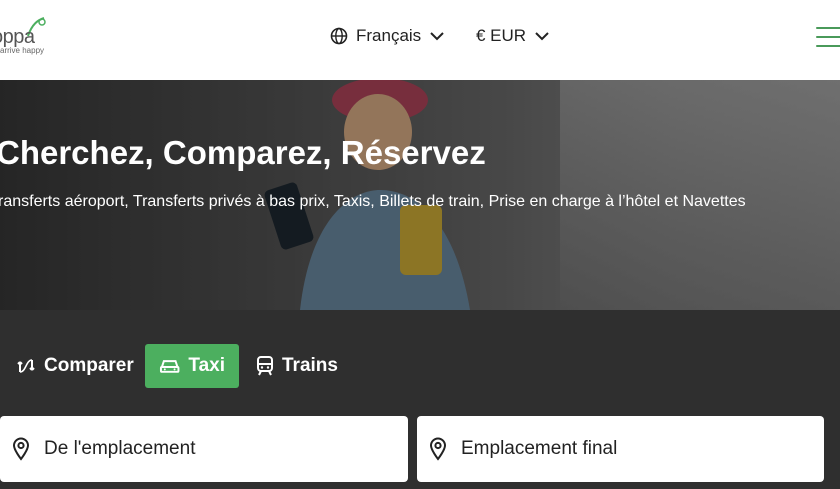 This screenshot has height=489, width=840. What do you see at coordinates (120, 448) in the screenshot?
I see `from-location-placeholder: De l'emplacement` at bounding box center [120, 448].